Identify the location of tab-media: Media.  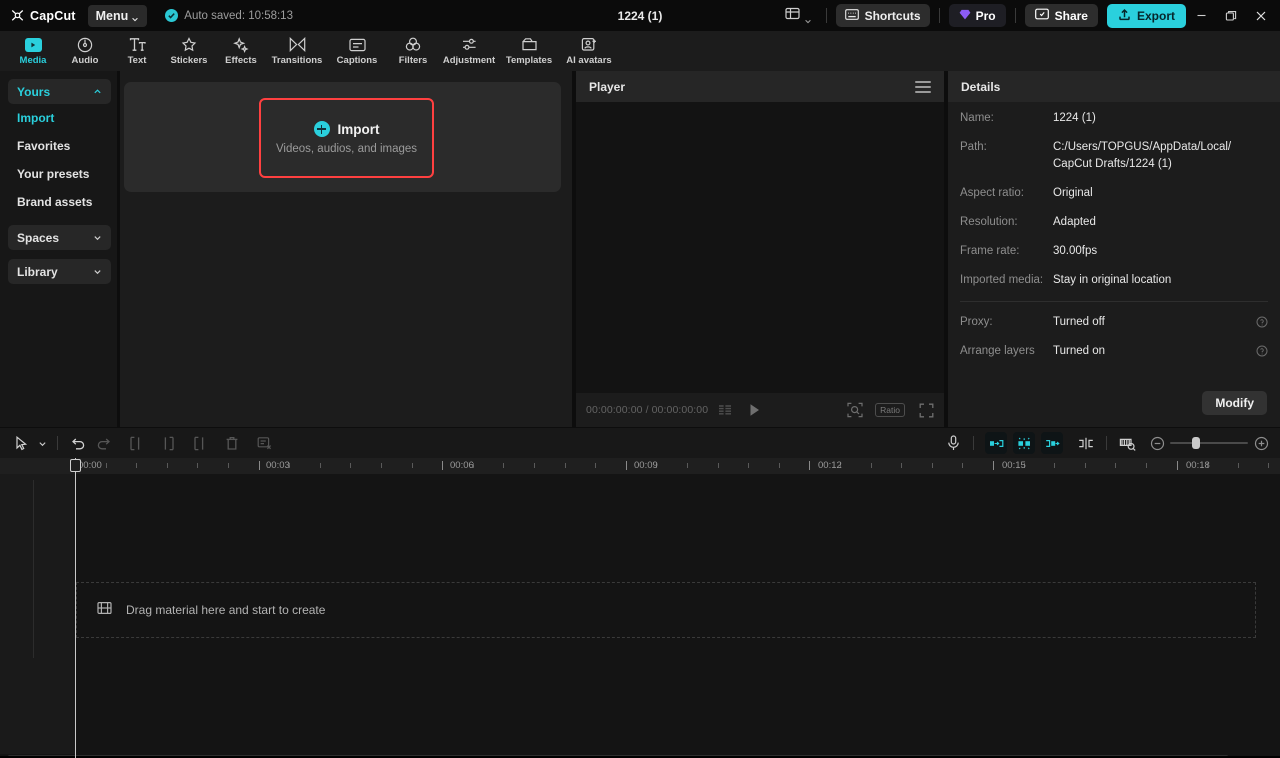
(33, 51).